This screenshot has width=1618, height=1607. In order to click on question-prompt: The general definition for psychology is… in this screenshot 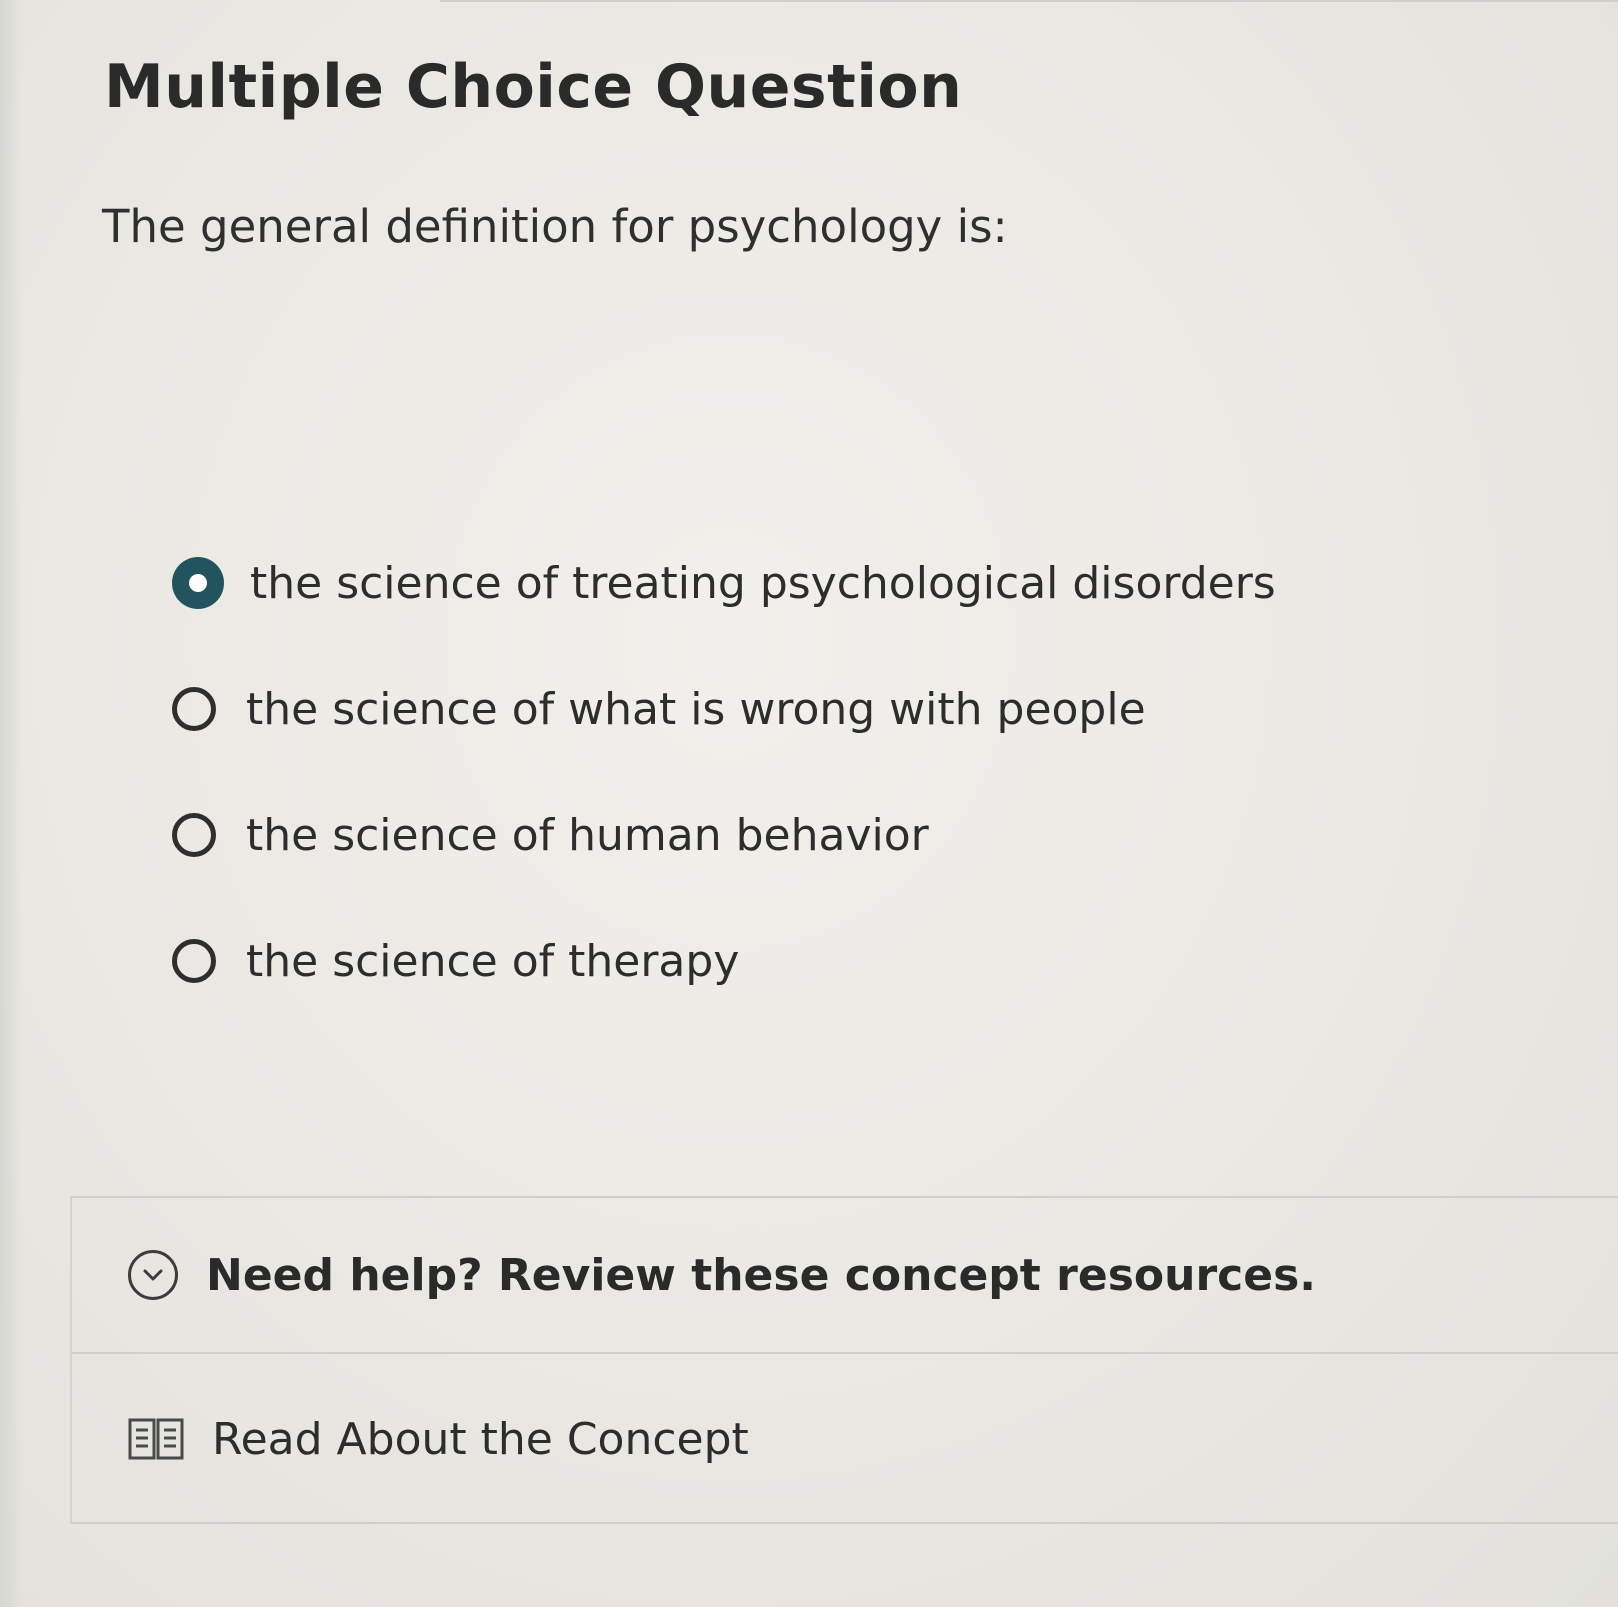, I will do `click(555, 226)`.